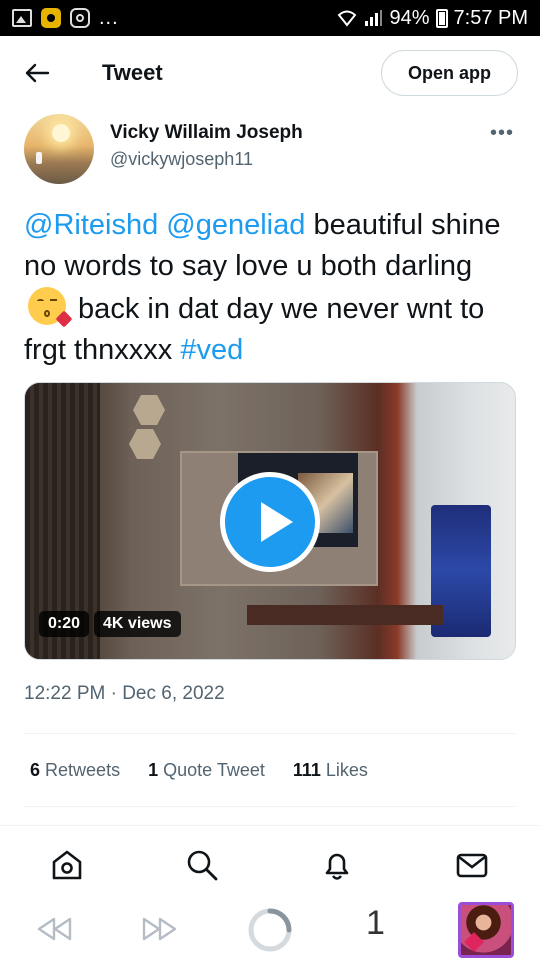 Image resolution: width=540 pixels, height=960 pixels. Describe the element at coordinates (132, 72) in the screenshot. I see `page-title: Tweet` at that location.